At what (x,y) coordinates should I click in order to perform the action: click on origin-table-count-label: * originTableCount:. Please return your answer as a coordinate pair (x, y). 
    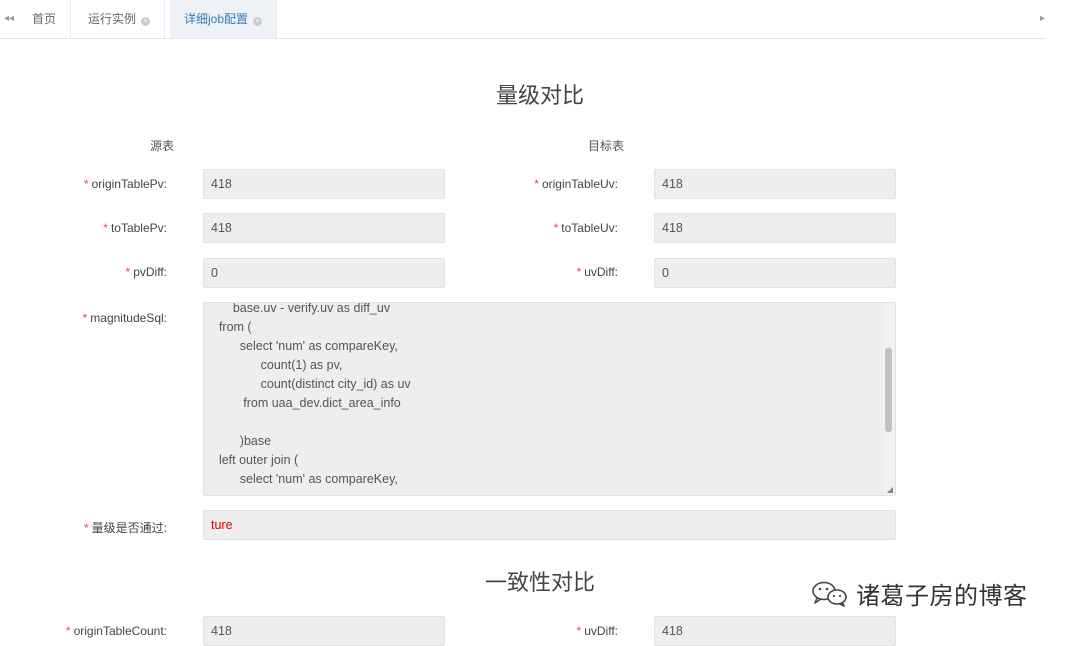
    Looking at the image, I should click on (93, 631).